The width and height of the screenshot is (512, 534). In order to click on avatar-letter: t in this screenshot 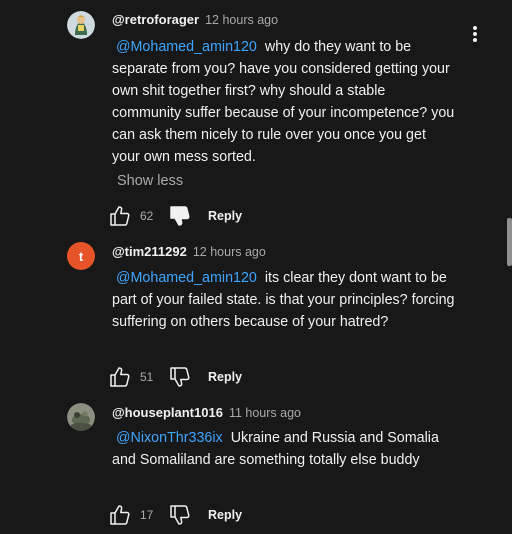, I will do `click(81, 256)`.